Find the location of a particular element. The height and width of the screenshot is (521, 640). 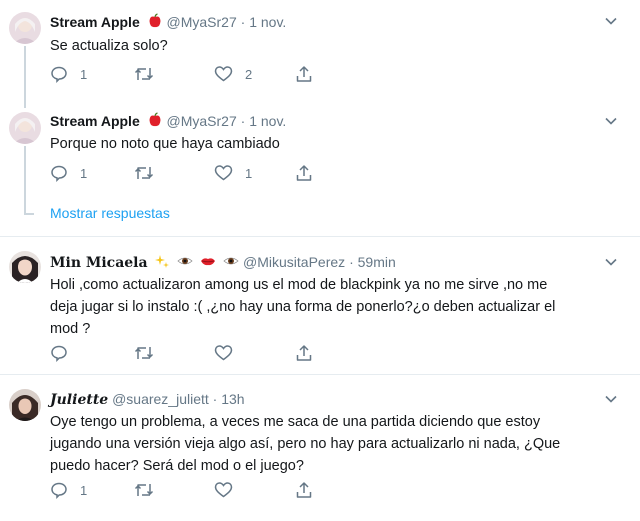

timestamp: 13h is located at coordinates (232, 399).